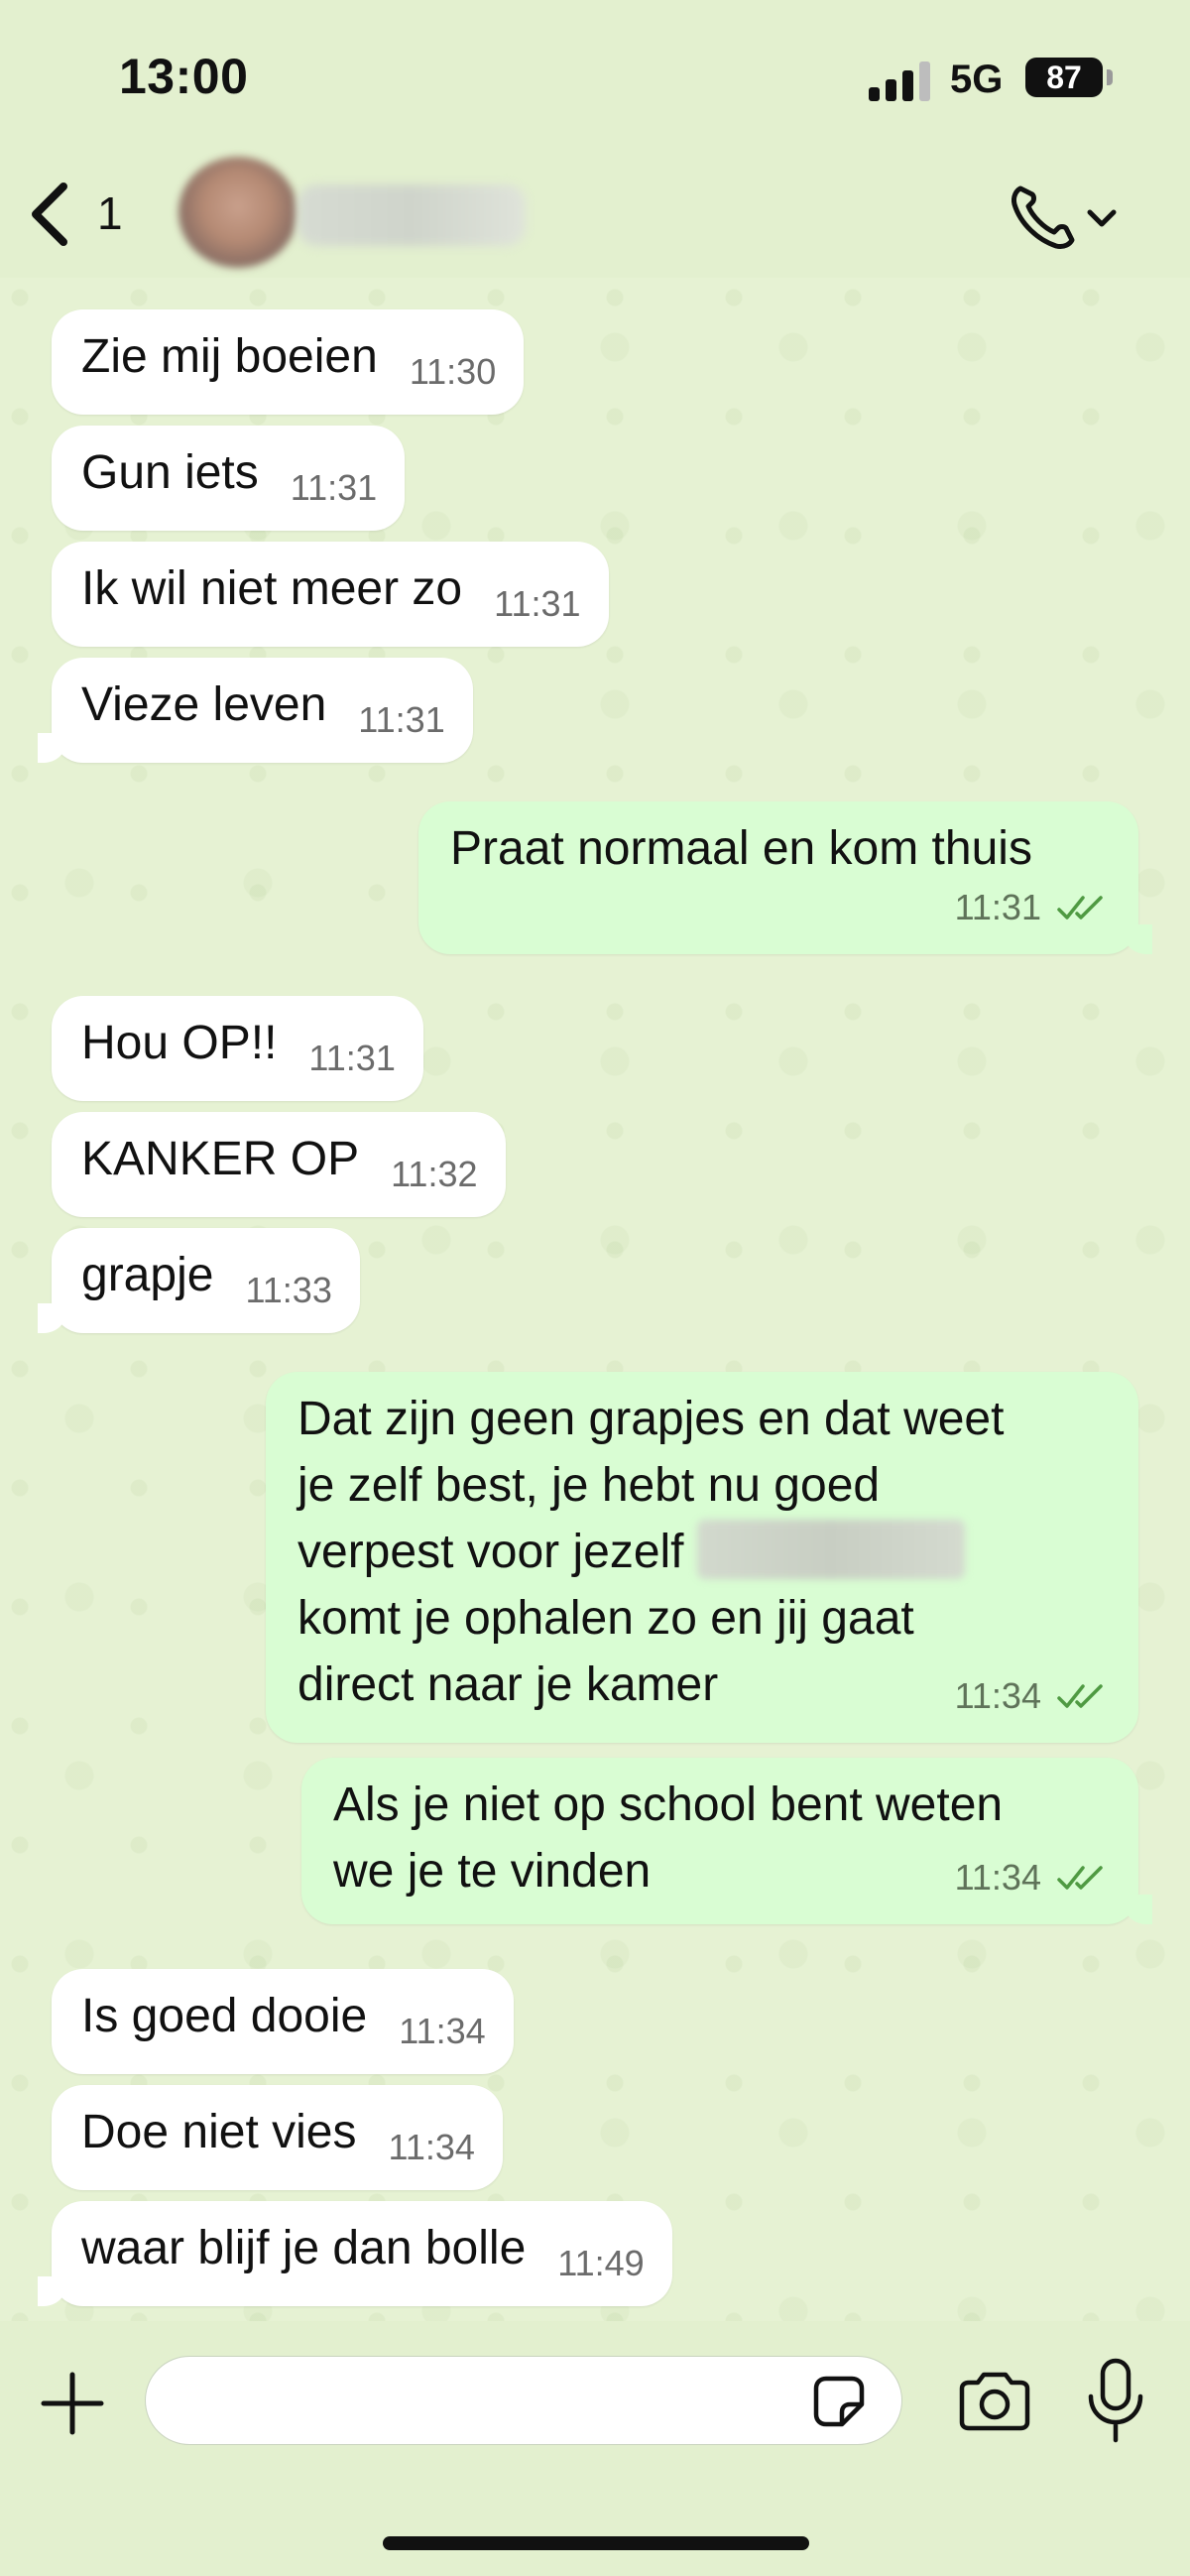 The image size is (1190, 2576). I want to click on message-incoming: Vieze leven 11:31, so click(255, 710).